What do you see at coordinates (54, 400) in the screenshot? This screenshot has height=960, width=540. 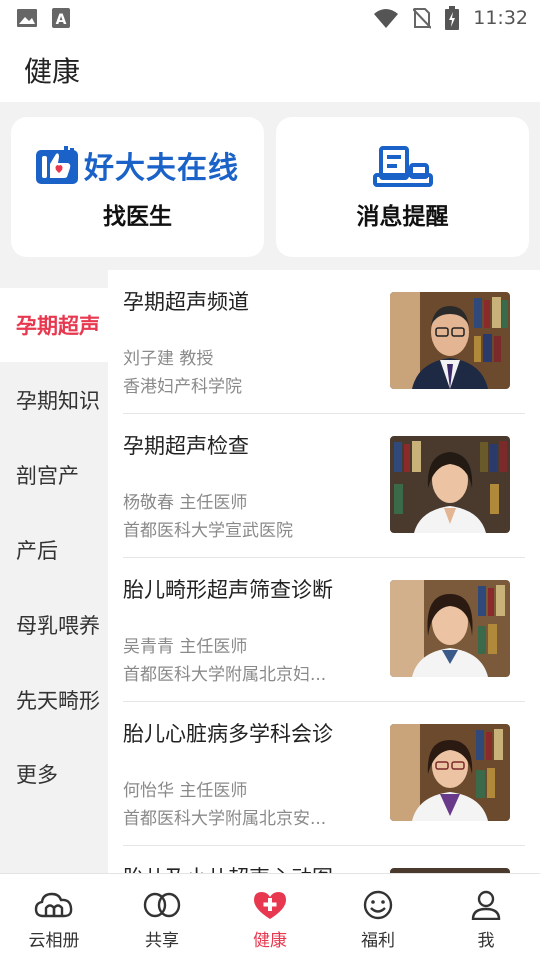 I see `side-item-pregnancy-knowledge: 孕期知识` at bounding box center [54, 400].